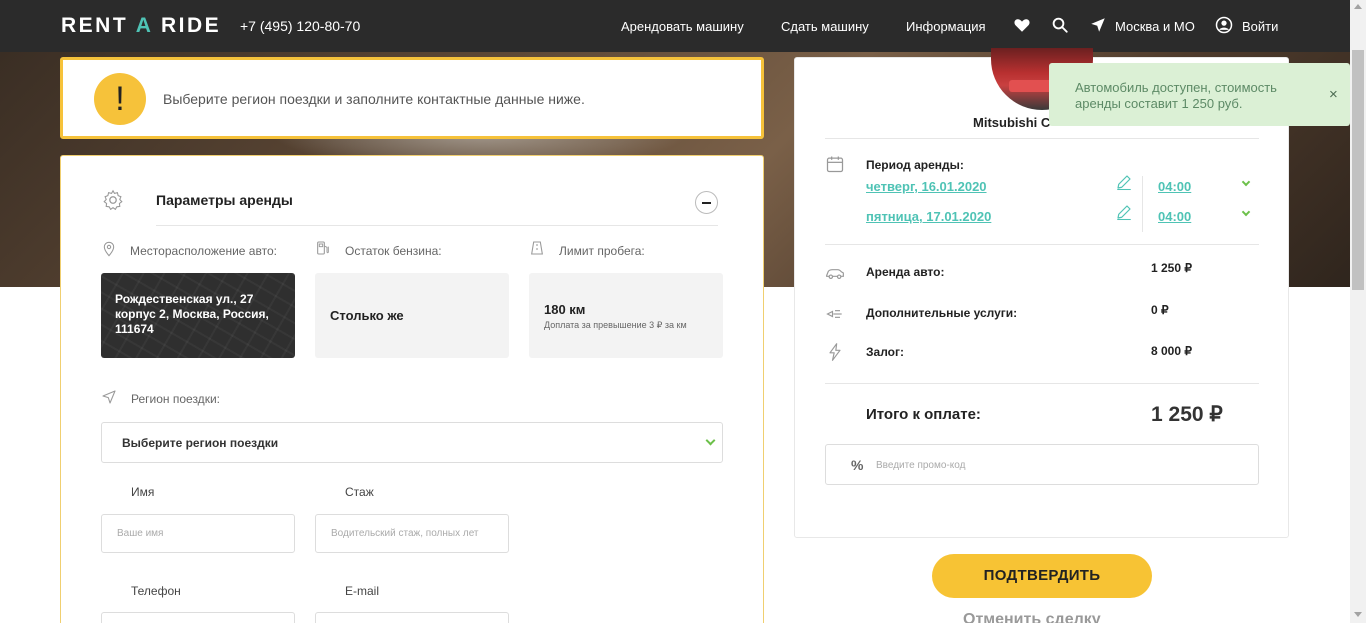  I want to click on experience-label: Стаж, so click(359, 492).